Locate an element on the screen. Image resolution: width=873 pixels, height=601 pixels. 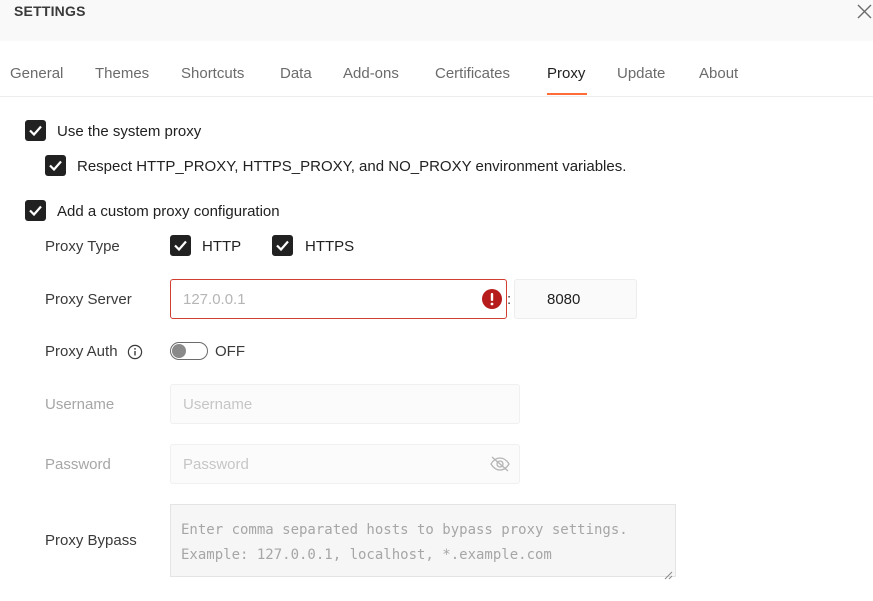
error-icon is located at coordinates (492, 299).